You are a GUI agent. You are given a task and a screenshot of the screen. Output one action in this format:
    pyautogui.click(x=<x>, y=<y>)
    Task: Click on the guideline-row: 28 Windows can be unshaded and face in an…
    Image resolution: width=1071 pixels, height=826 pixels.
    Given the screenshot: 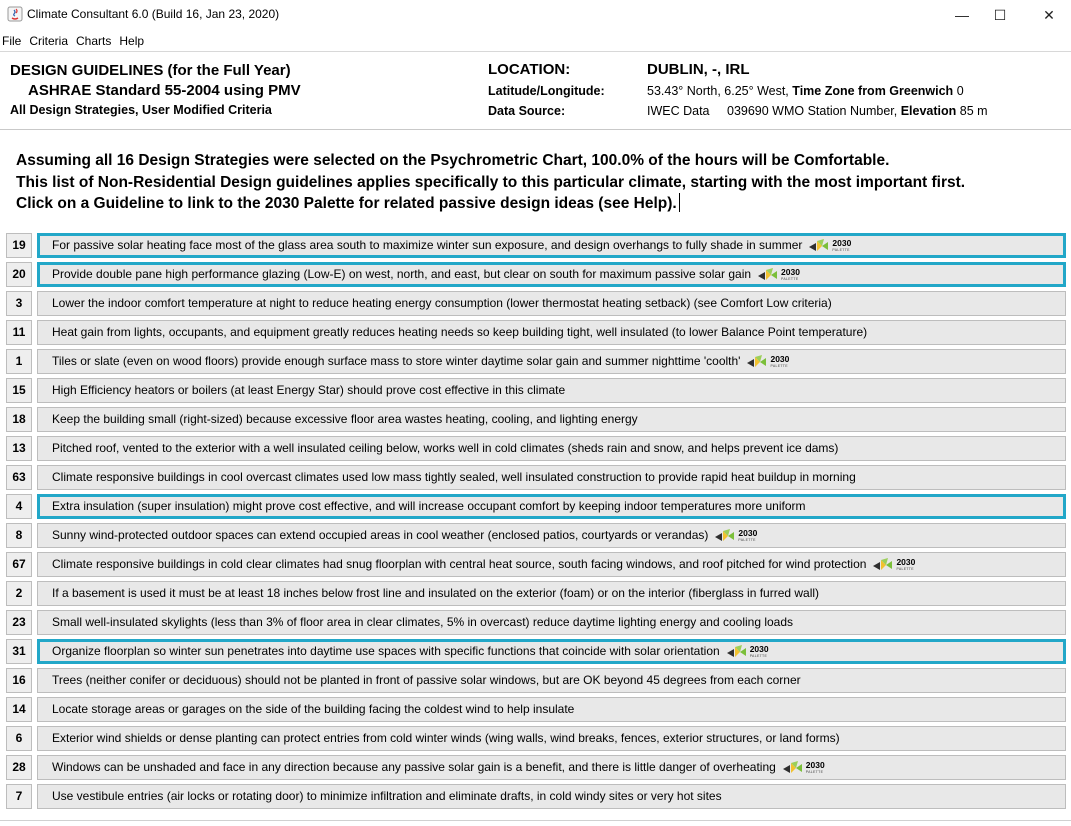 What is the action you would take?
    pyautogui.click(x=536, y=767)
    